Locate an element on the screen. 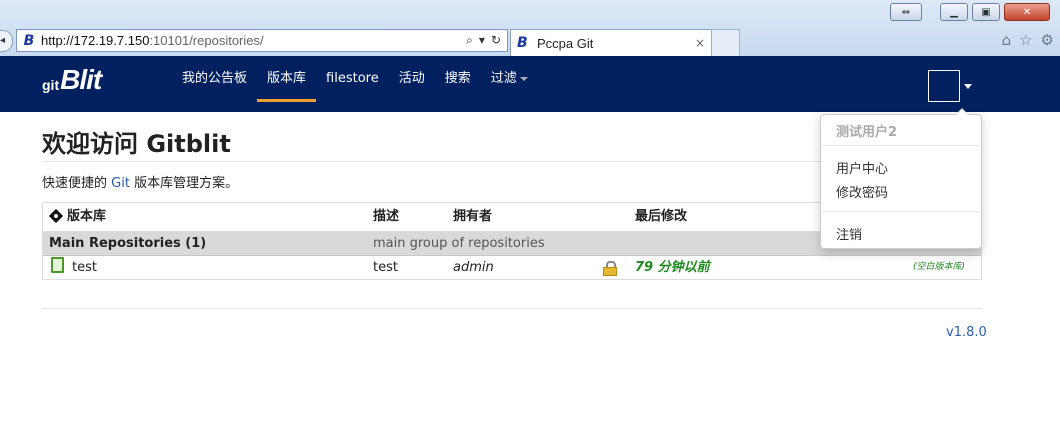 The image size is (1060, 440). new-tab-button is located at coordinates (725, 42).